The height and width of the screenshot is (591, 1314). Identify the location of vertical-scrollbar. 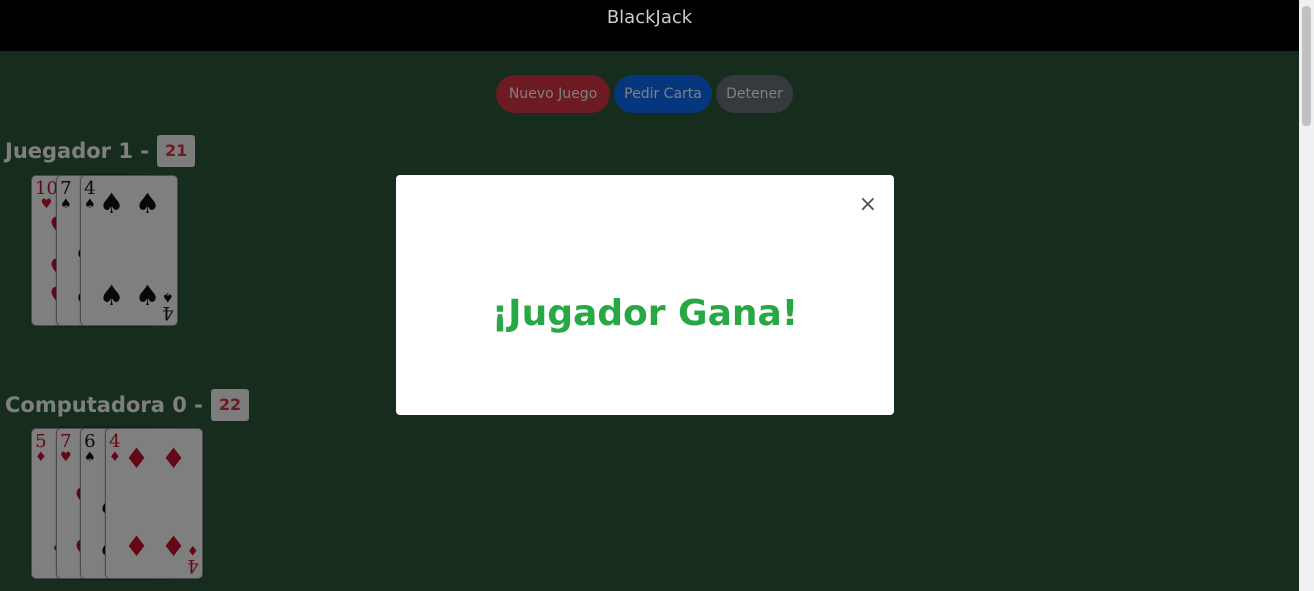
(1306, 295).